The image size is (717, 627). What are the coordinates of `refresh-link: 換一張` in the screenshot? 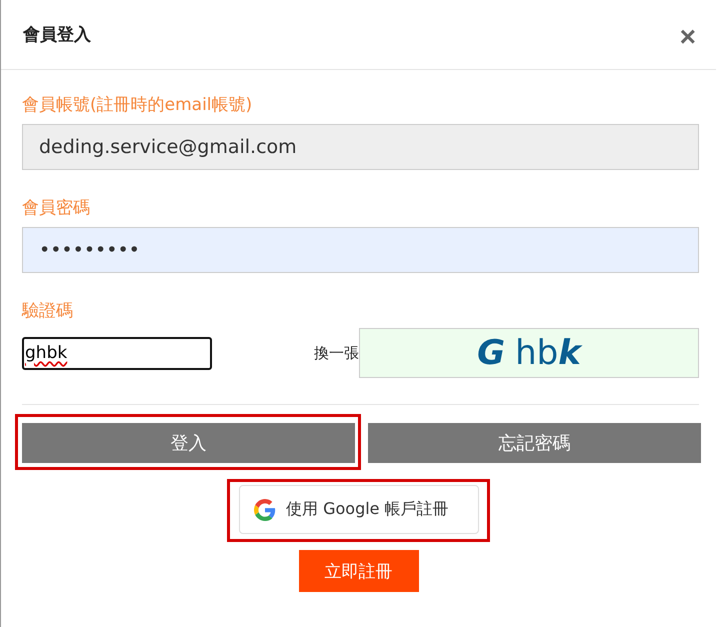 It's located at (336, 353).